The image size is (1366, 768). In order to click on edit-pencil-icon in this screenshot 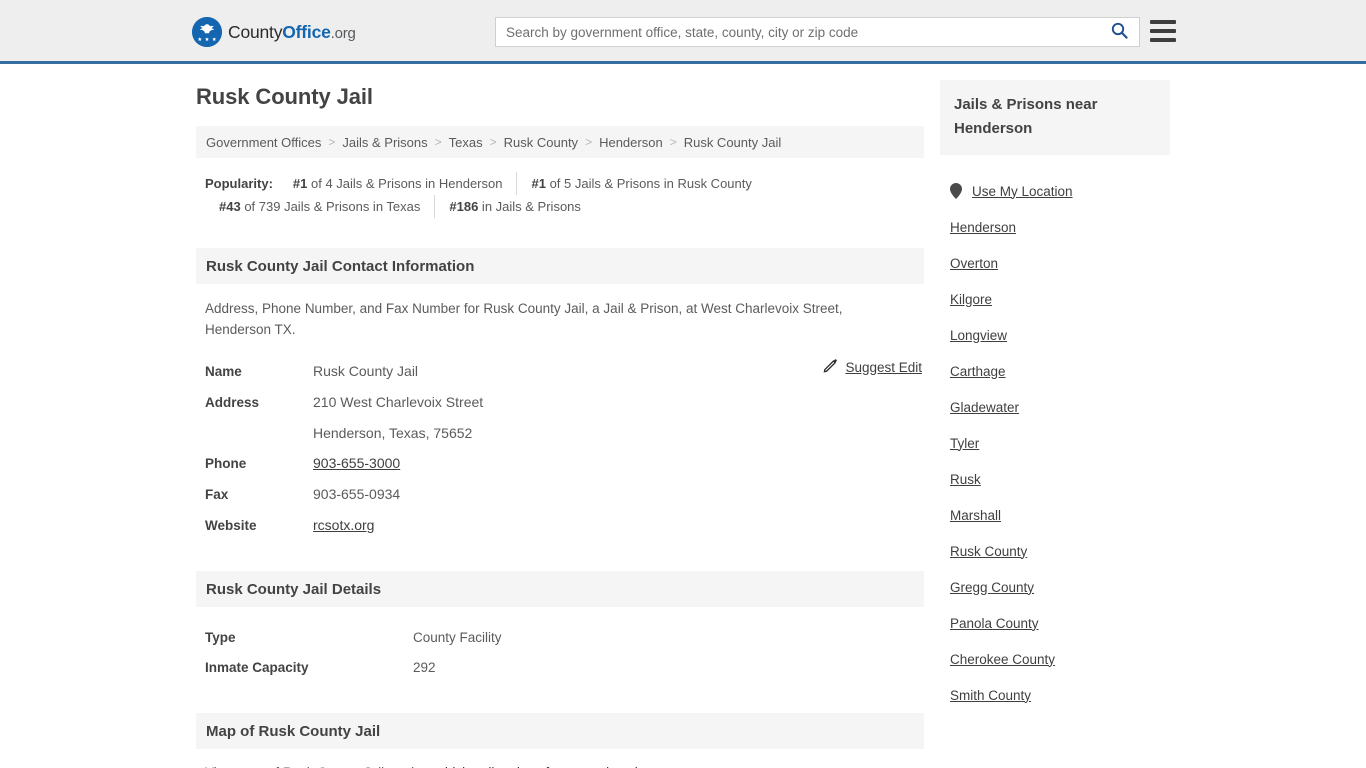, I will do `click(830, 367)`.